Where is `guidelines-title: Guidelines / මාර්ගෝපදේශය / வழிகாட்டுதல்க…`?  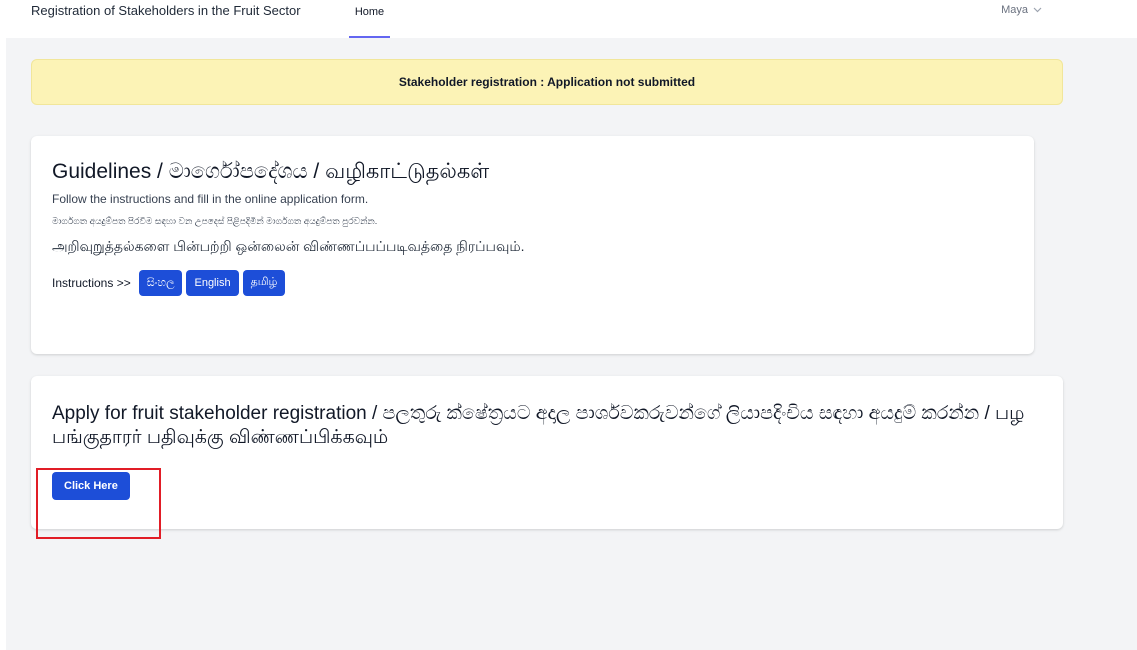 guidelines-title: Guidelines / මාර්ගෝපදේශය / வழிகாட்டுதல்க… is located at coordinates (271, 171).